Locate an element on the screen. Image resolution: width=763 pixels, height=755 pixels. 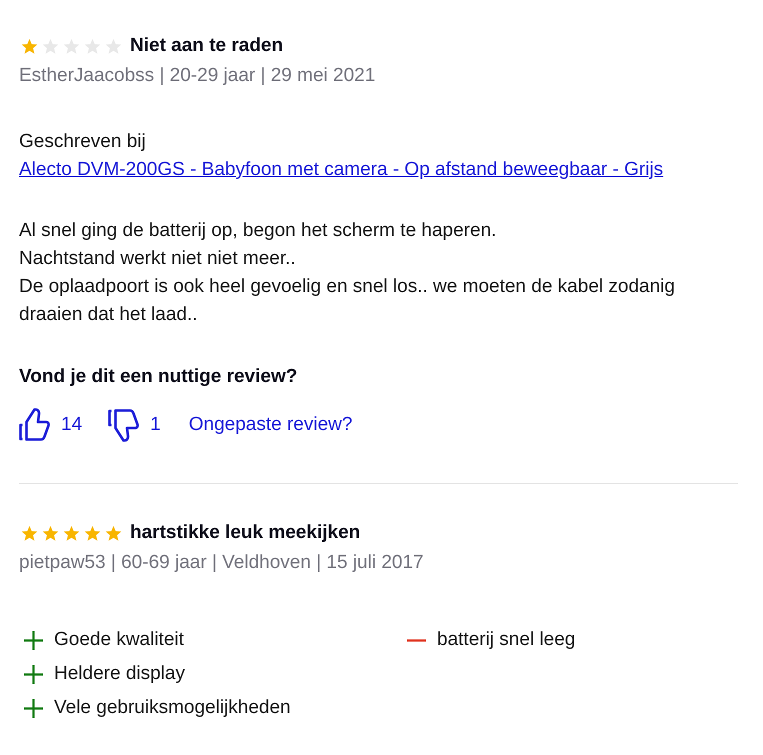
pro-text: Heldere display is located at coordinates (119, 674).